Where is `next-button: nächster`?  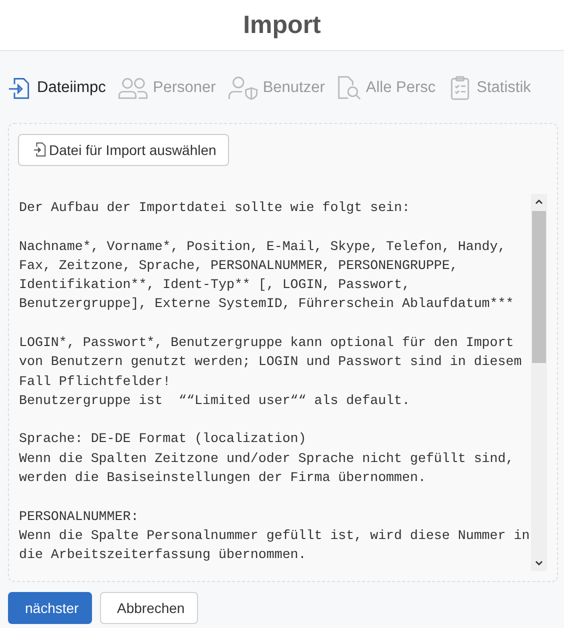
next-button: nächster is located at coordinates (50, 608).